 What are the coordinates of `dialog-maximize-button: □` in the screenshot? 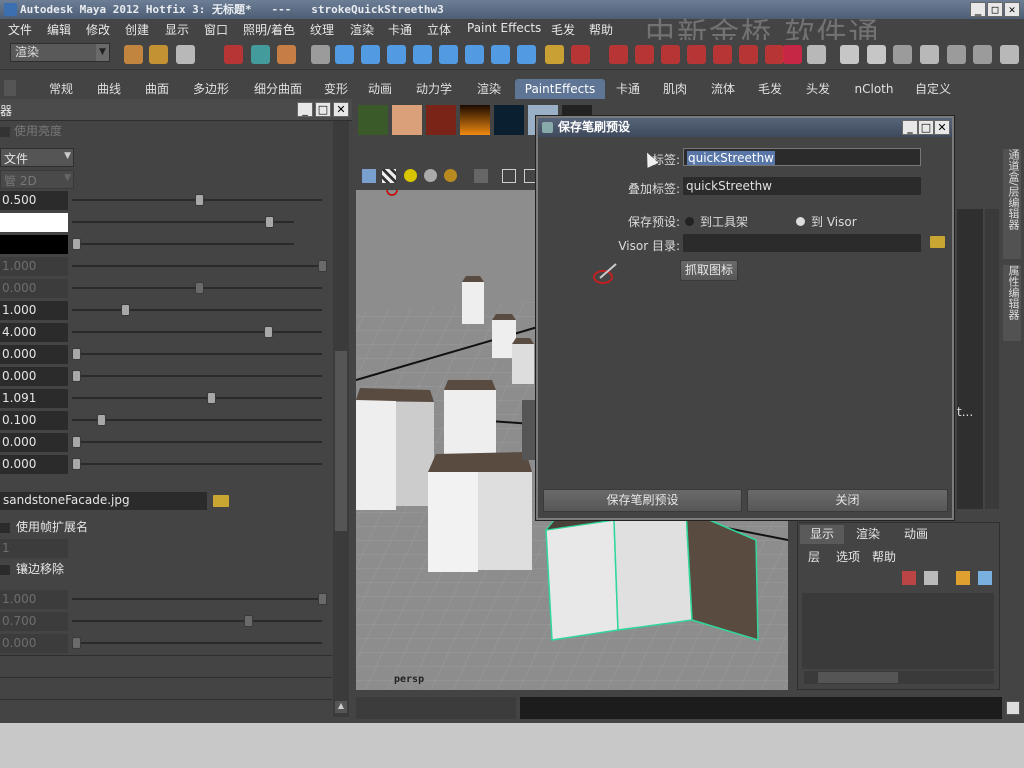 It's located at (926, 127).